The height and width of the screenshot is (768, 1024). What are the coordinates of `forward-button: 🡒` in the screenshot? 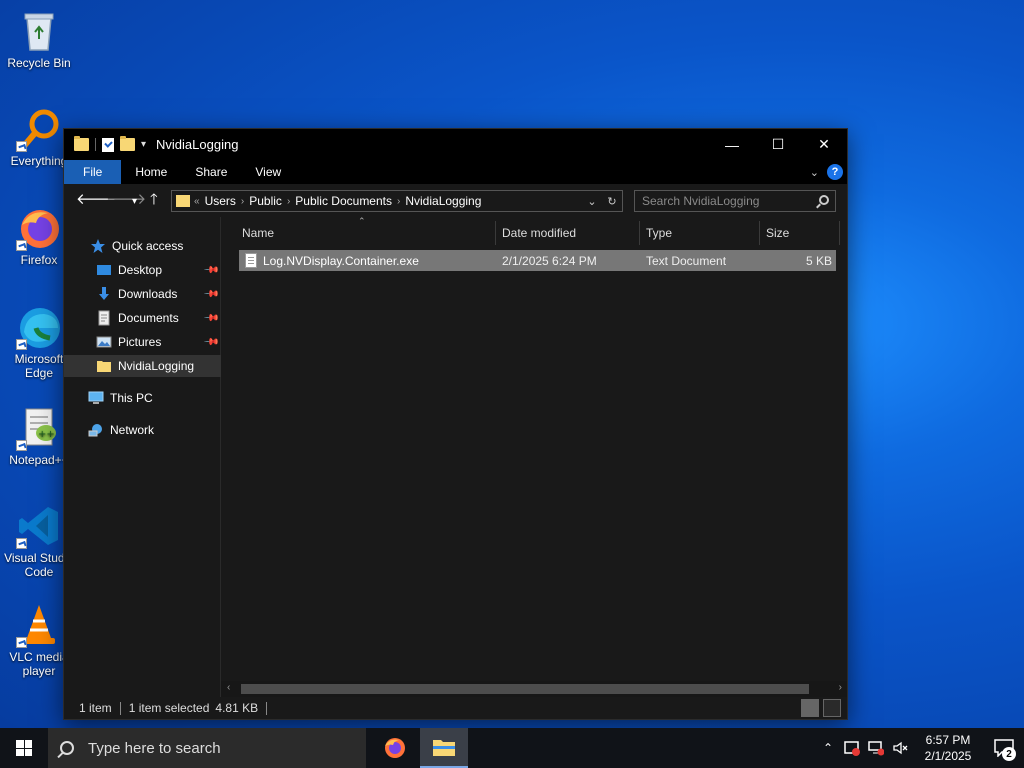 It's located at (126, 200).